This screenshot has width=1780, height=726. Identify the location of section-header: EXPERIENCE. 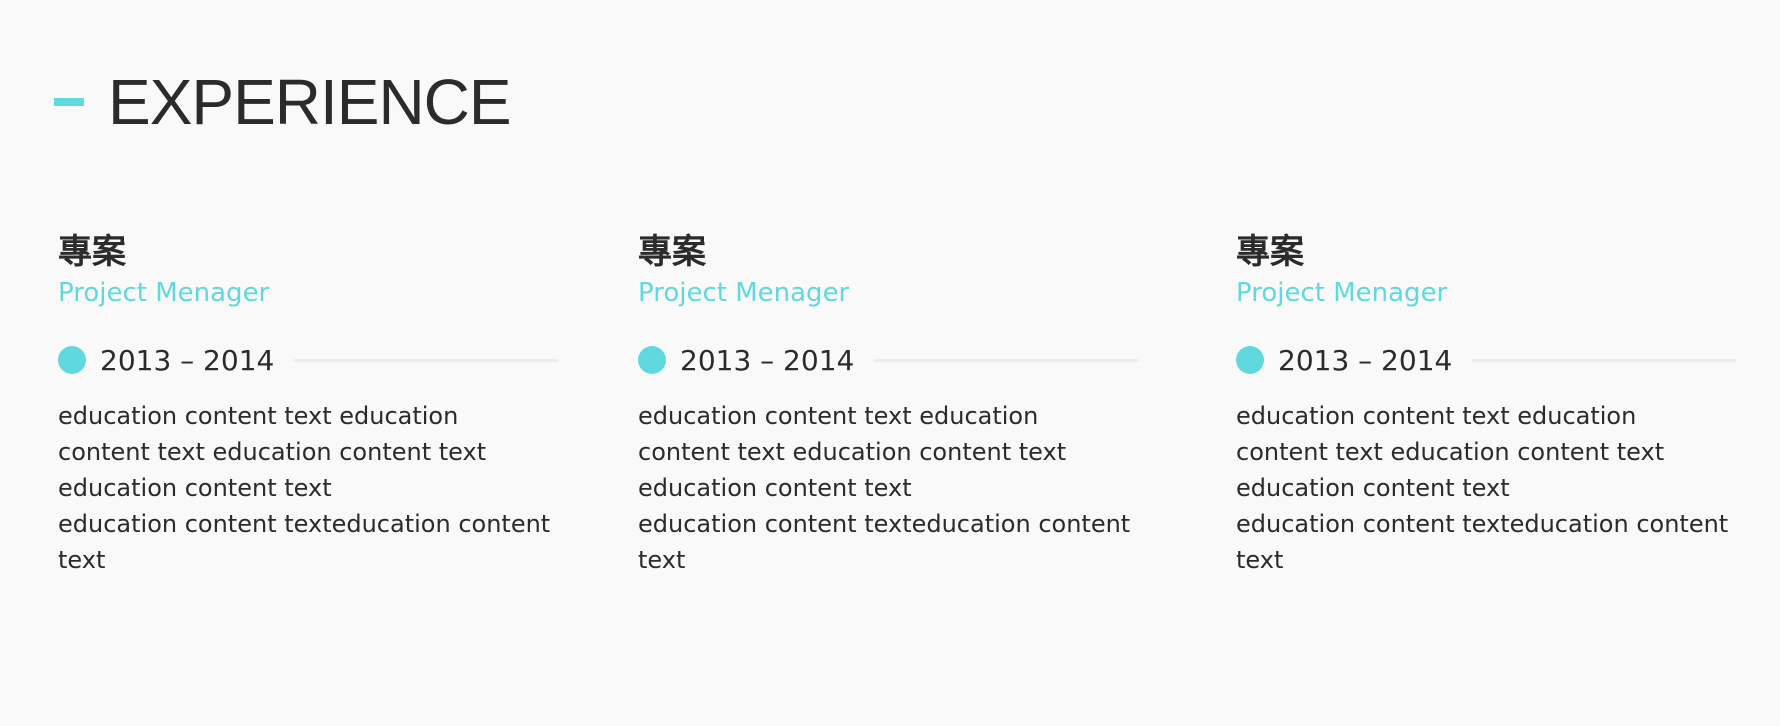
(283, 102).